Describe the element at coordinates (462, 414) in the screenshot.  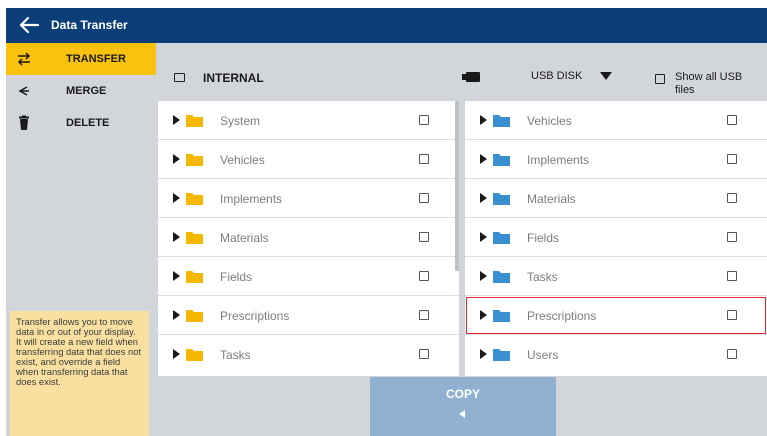
I see `left-arrow-icon` at that location.